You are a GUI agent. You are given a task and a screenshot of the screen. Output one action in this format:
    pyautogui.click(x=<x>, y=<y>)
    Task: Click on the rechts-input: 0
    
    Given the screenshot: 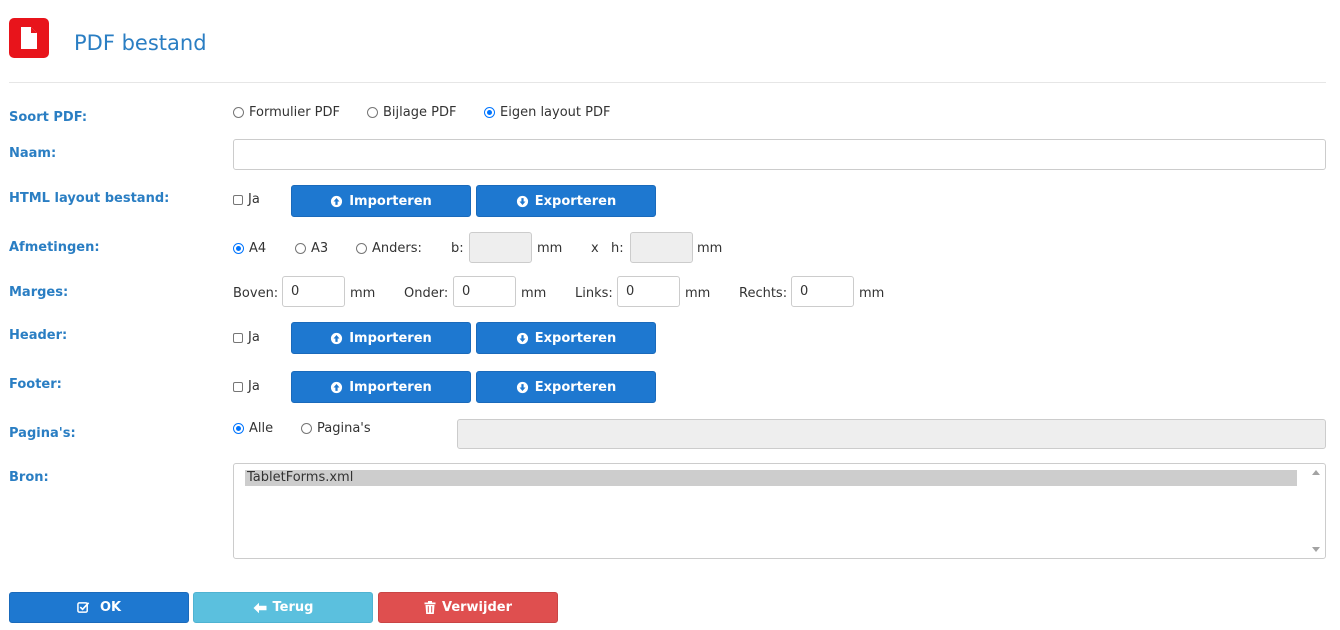 What is the action you would take?
    pyautogui.click(x=822, y=291)
    